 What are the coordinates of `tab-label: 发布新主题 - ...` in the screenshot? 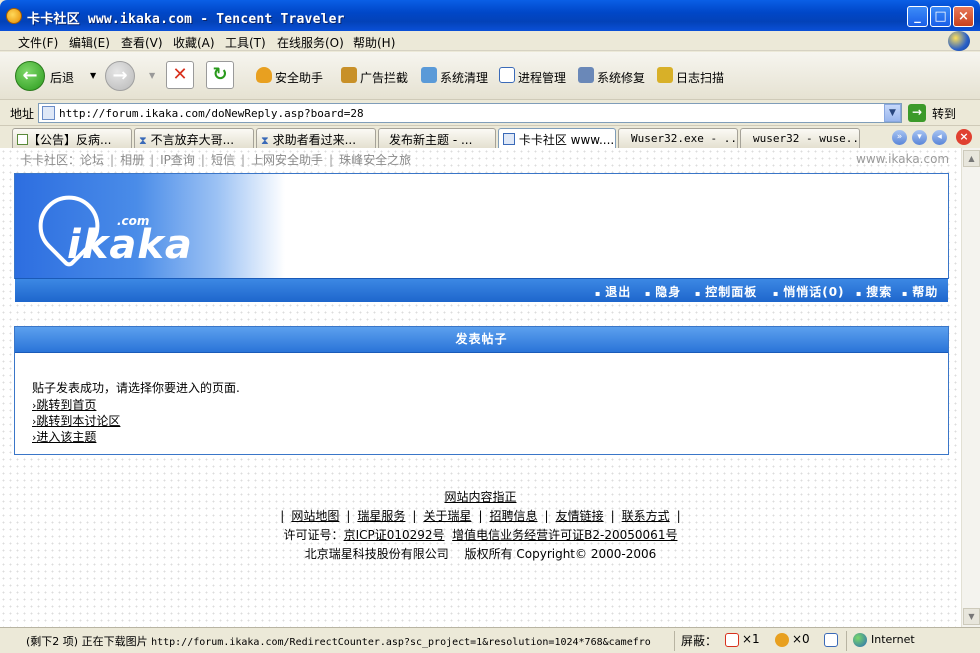 It's located at (431, 140).